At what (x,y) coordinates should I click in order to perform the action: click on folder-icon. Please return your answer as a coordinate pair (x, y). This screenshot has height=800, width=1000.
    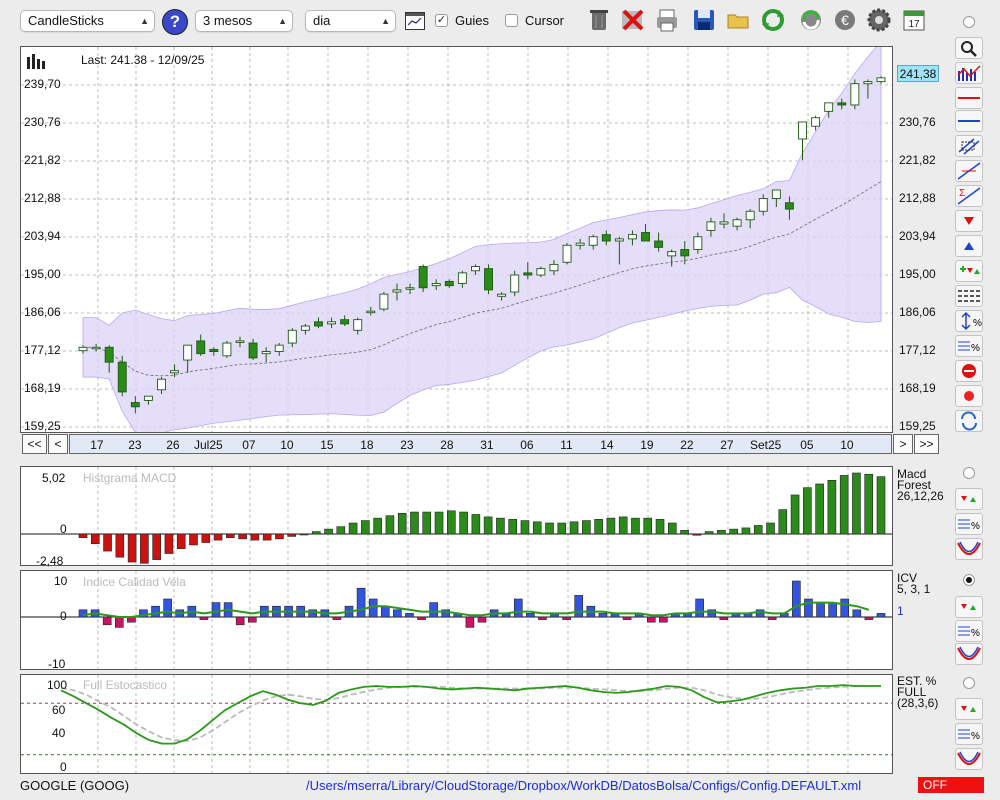
    Looking at the image, I should click on (738, 20).